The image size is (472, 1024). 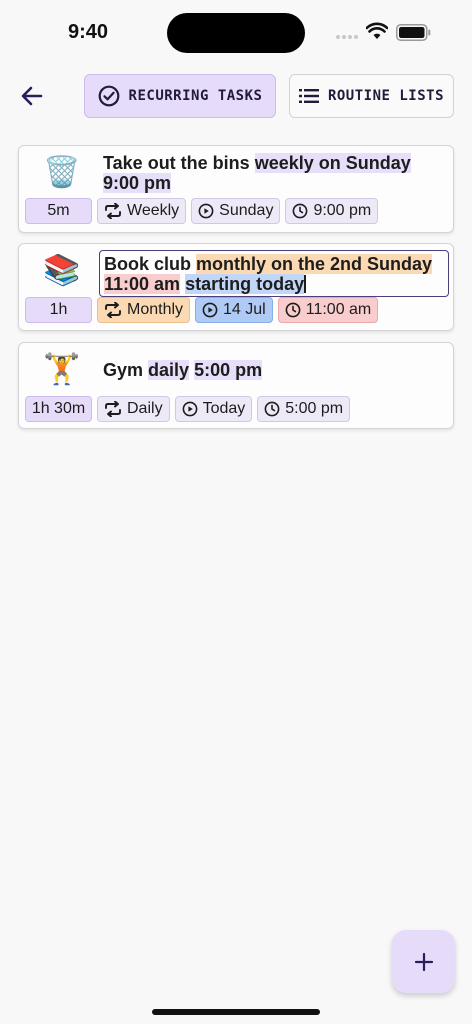 What do you see at coordinates (377, 33) in the screenshot?
I see `wifi-icon` at bounding box center [377, 33].